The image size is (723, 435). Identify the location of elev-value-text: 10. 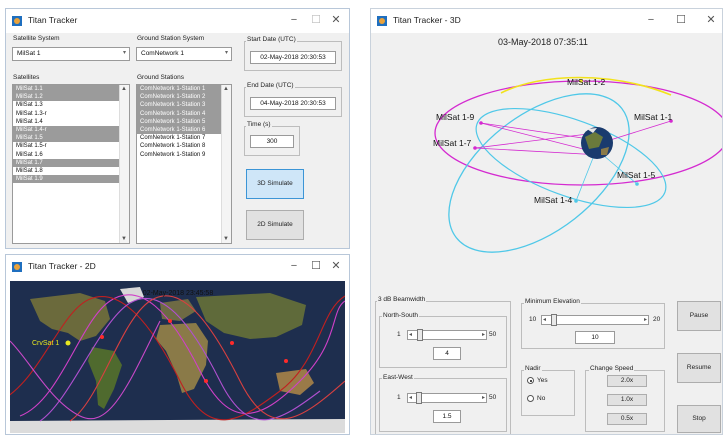
(595, 337).